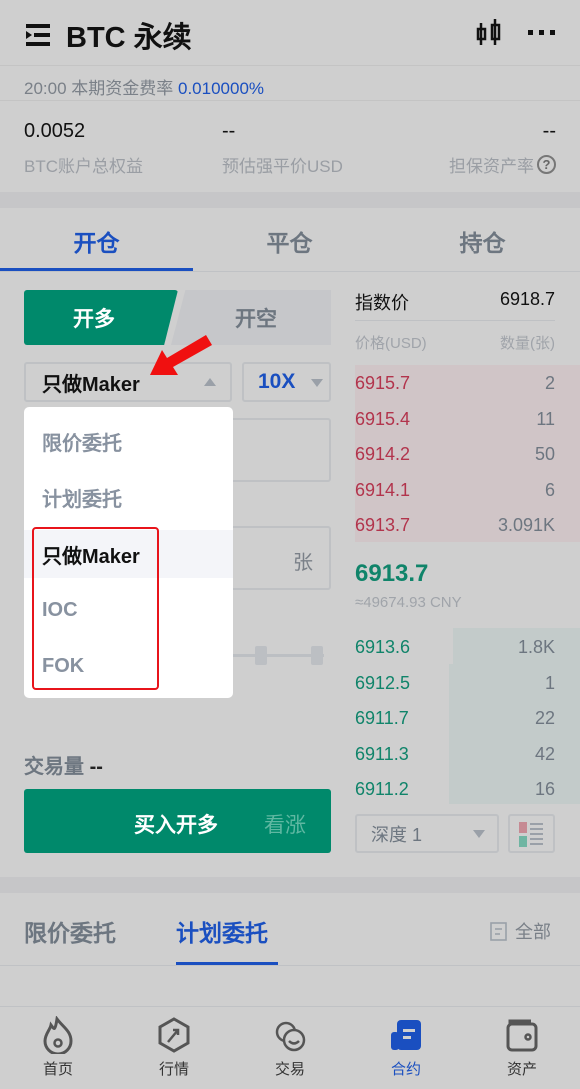 The image size is (580, 1089). Describe the element at coordinates (427, 833) in the screenshot. I see `depth-select: 深度 1` at that location.